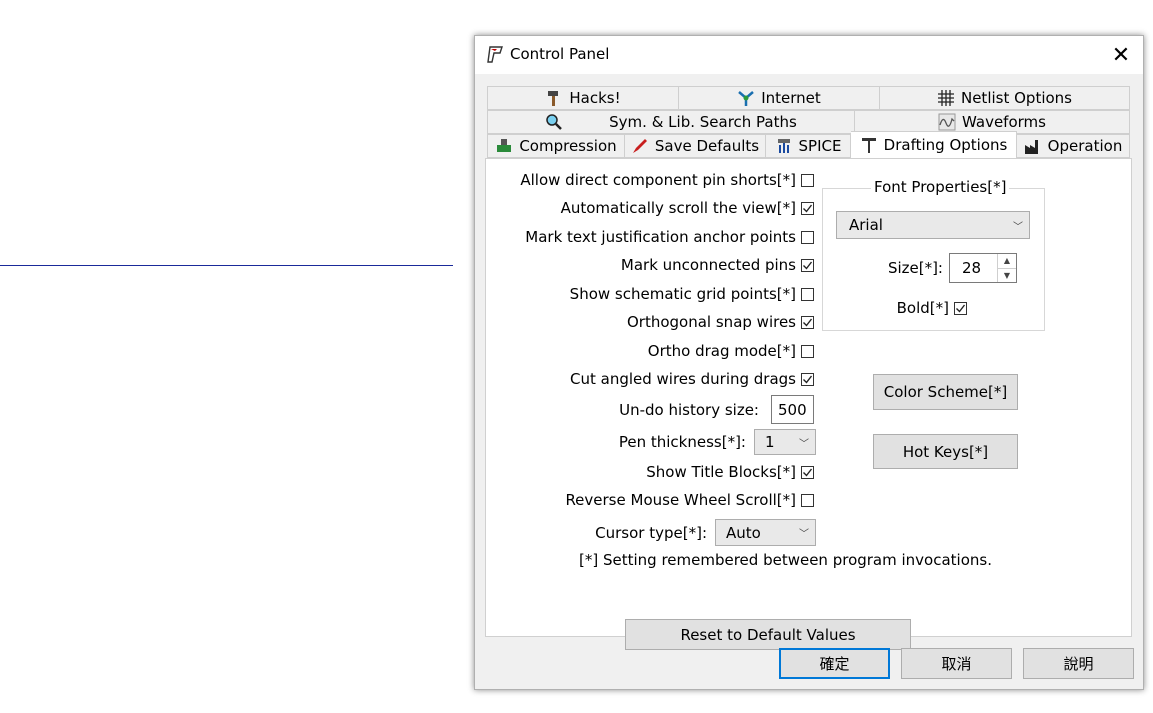  Describe the element at coordinates (783, 146) in the screenshot. I see `spice-icon` at that location.